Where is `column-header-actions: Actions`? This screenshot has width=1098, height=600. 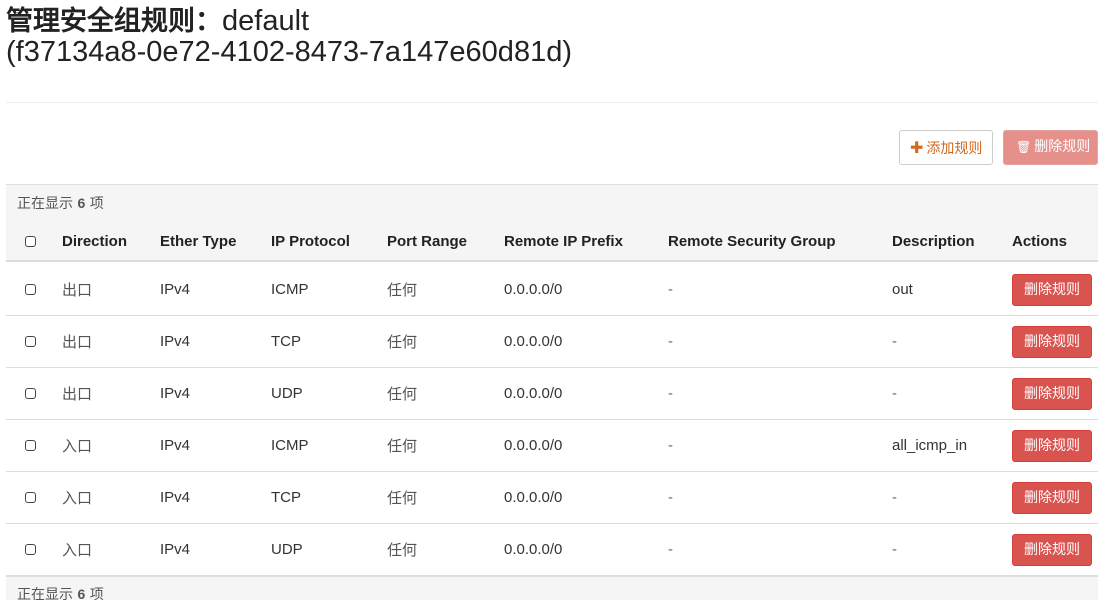 column-header-actions: Actions is located at coordinates (1040, 241).